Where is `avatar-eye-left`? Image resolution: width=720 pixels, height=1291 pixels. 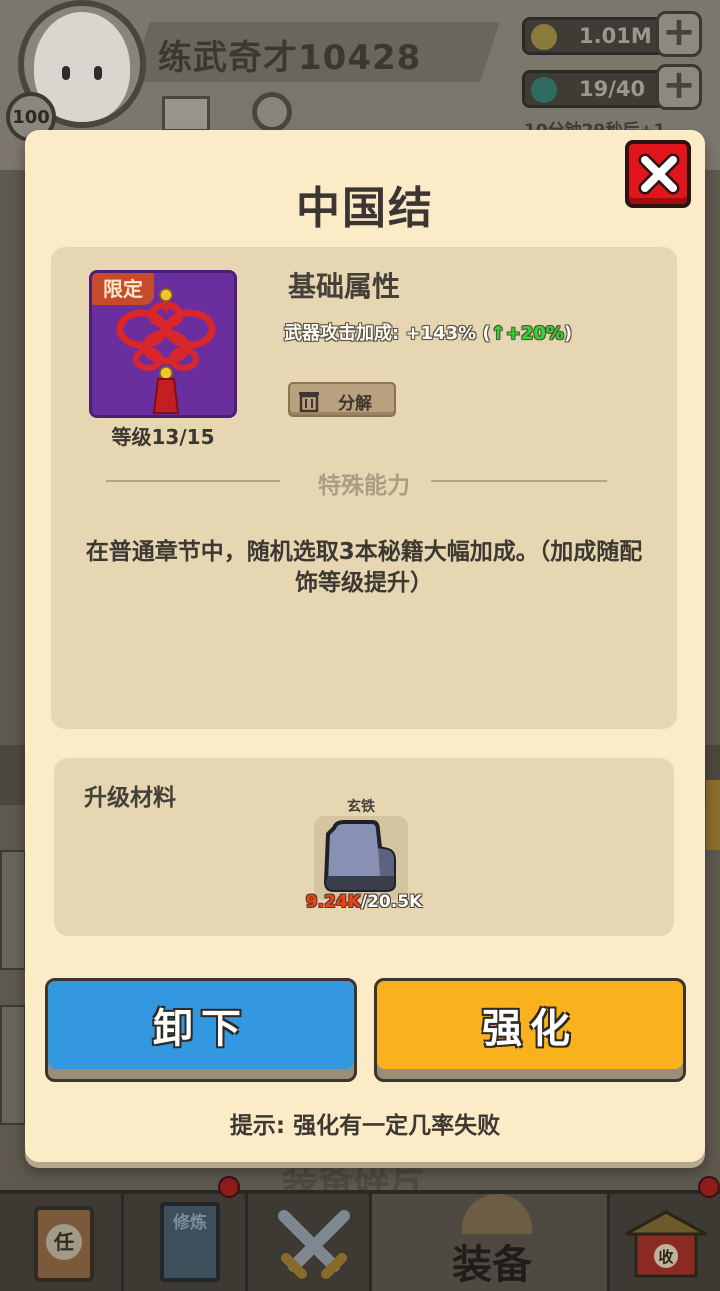
avatar-eye-left is located at coordinates (66, 73).